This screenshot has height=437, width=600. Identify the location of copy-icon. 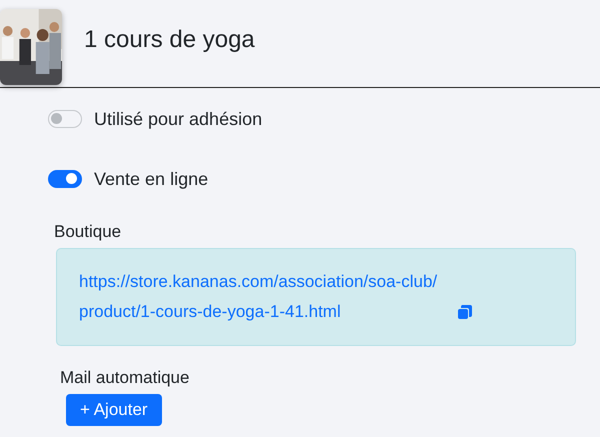
(465, 312).